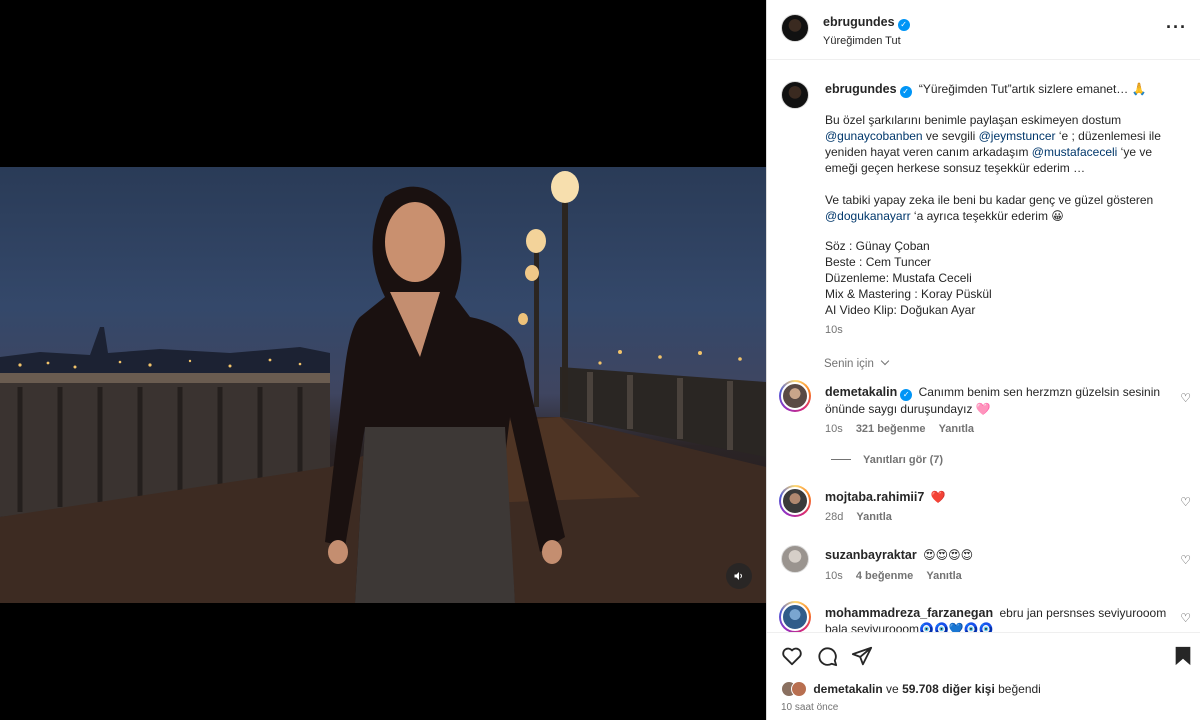 This screenshot has width=1200, height=720. What do you see at coordinates (795, 95) in the screenshot?
I see `caption-avatar` at bounding box center [795, 95].